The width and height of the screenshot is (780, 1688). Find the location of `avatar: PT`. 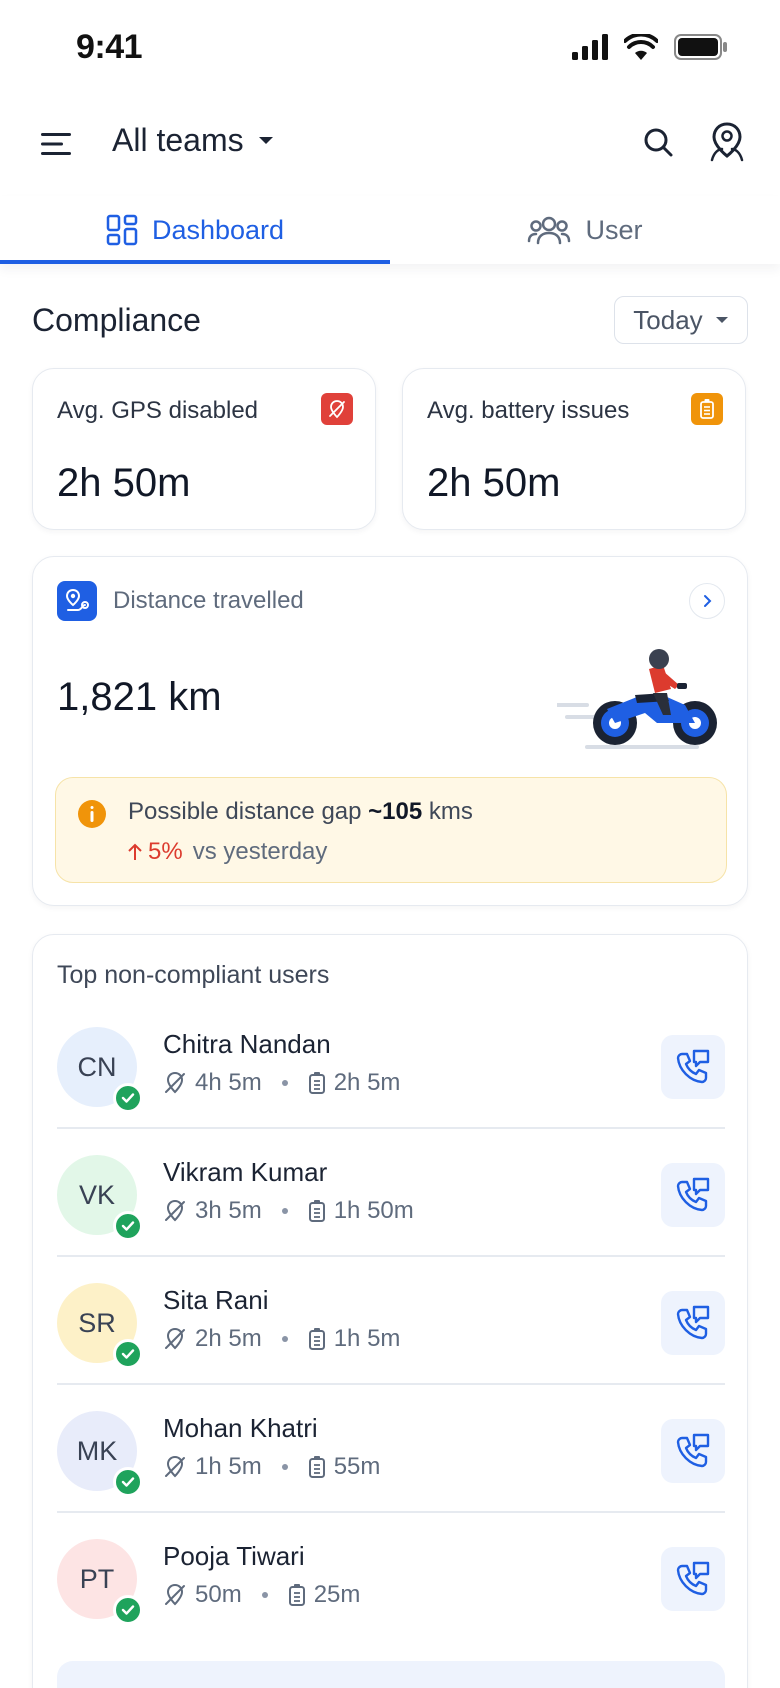

avatar: PT is located at coordinates (100, 1582).